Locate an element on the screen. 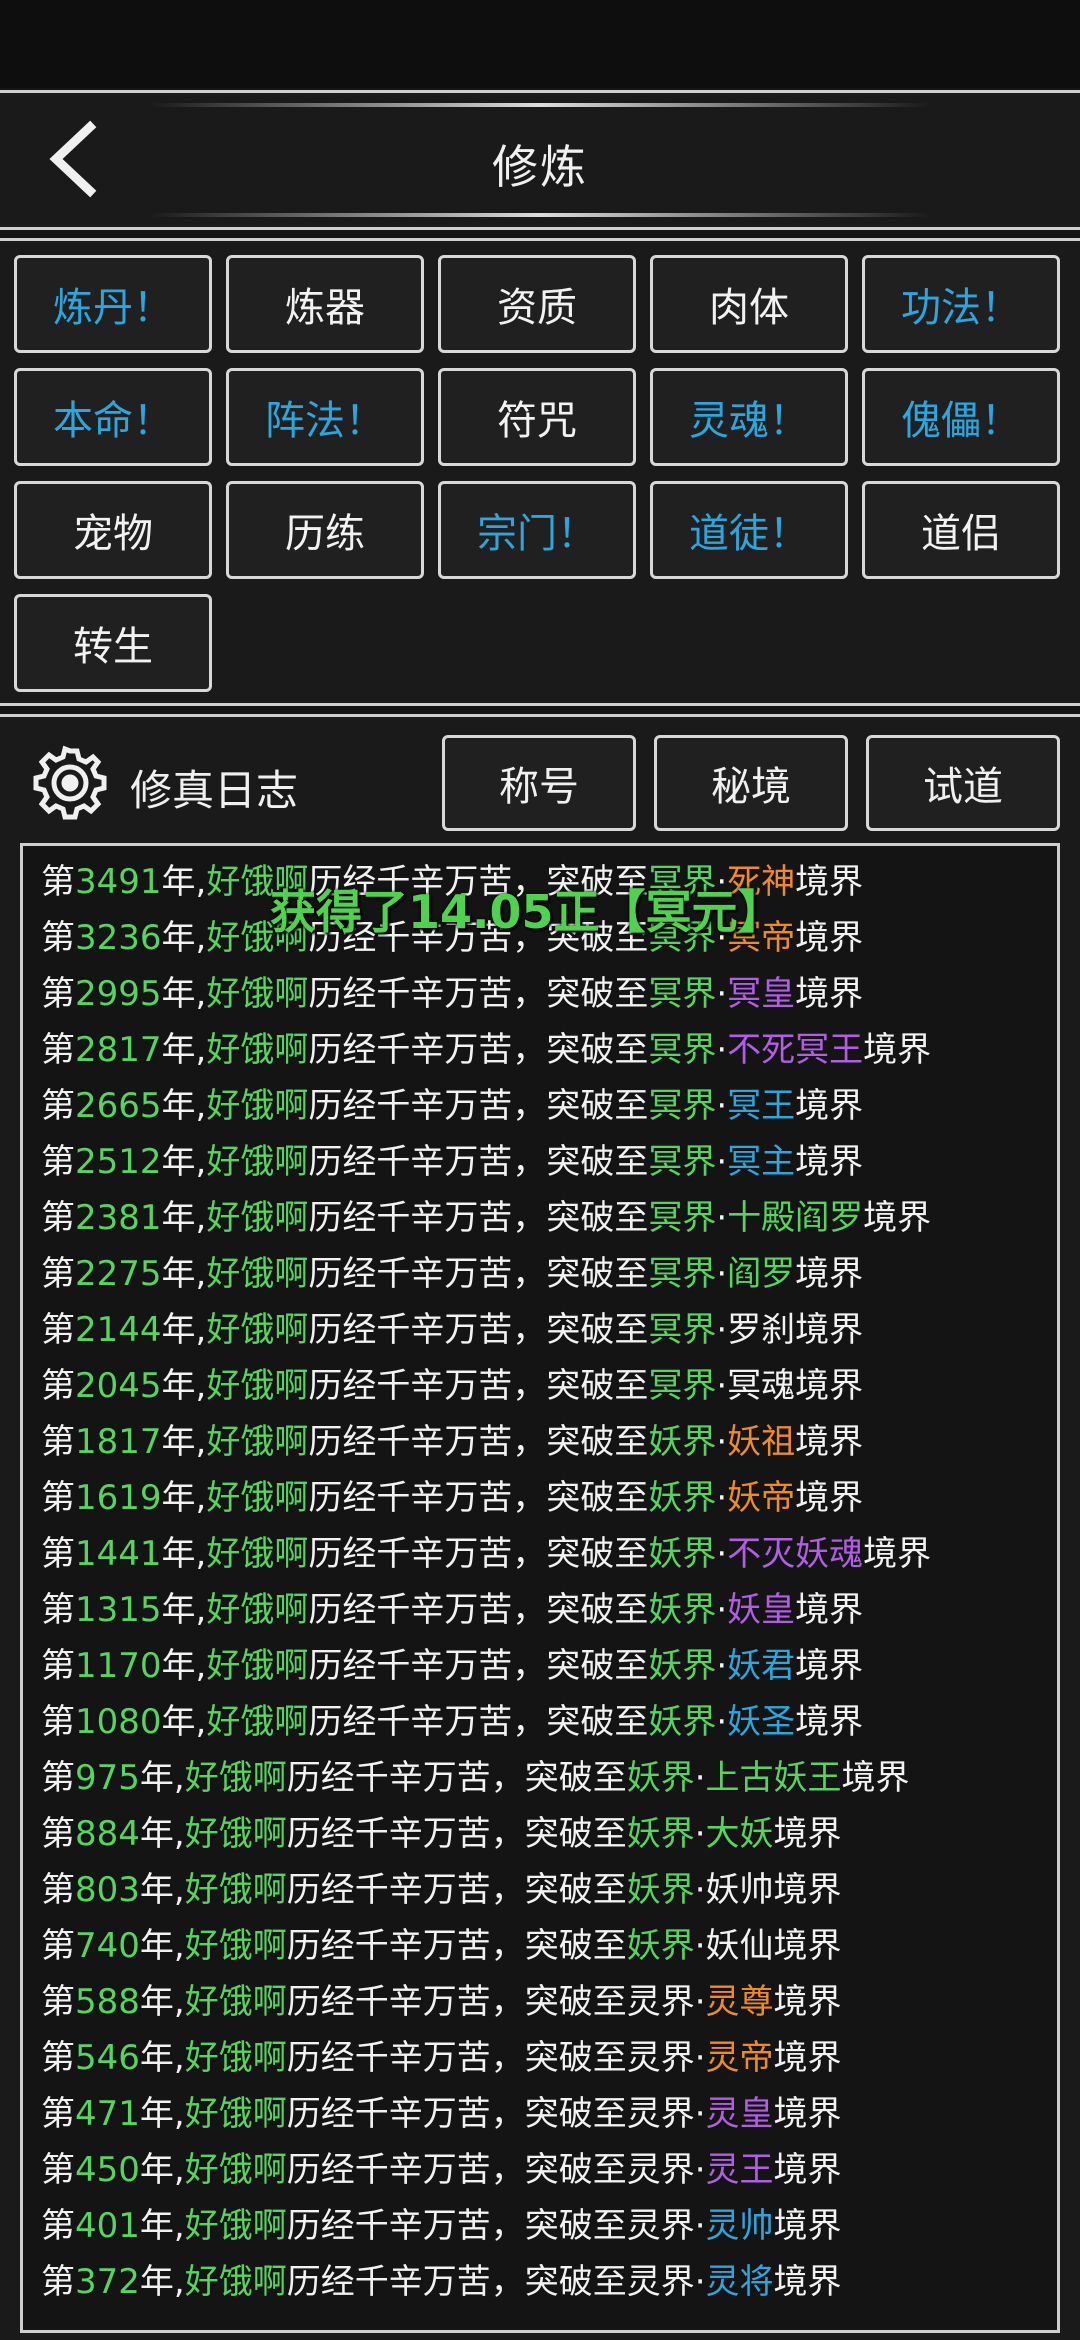 This screenshot has width=1080, height=2340. log-entry-year: 1619 is located at coordinates (118, 1498).